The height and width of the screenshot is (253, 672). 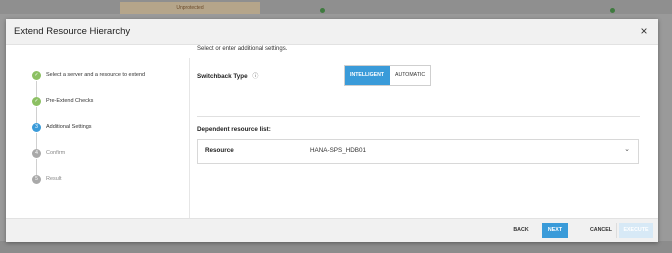 I want to click on step-label: Pre-Extend Checks, so click(x=70, y=101).